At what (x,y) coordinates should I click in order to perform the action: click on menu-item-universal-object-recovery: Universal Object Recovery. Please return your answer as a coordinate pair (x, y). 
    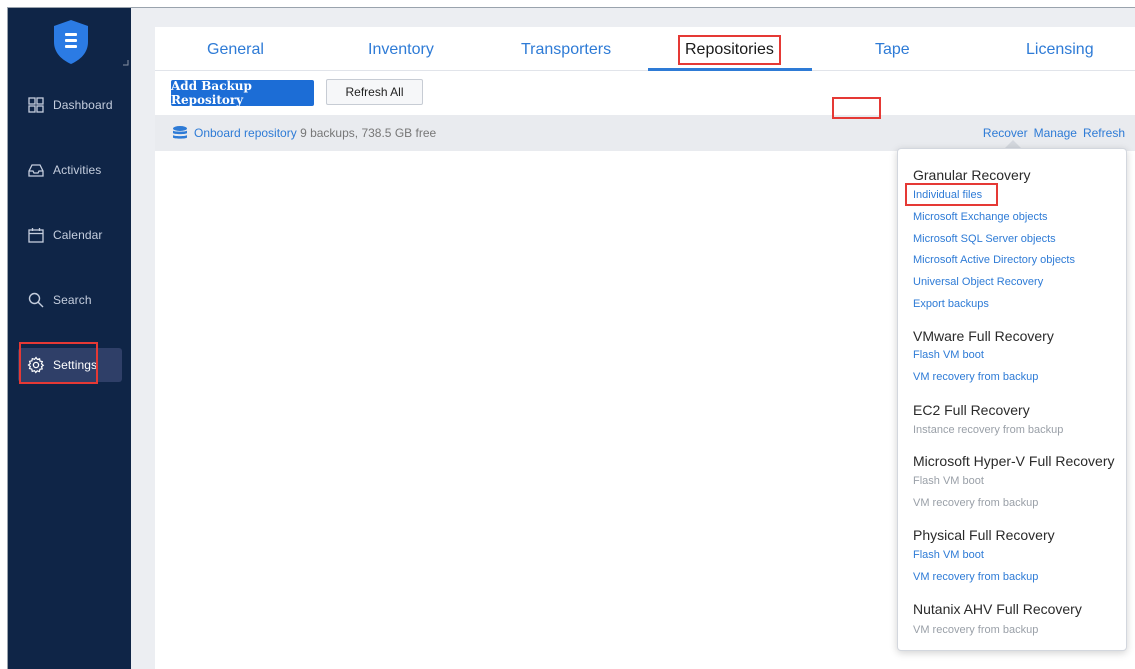
    Looking at the image, I should click on (978, 282).